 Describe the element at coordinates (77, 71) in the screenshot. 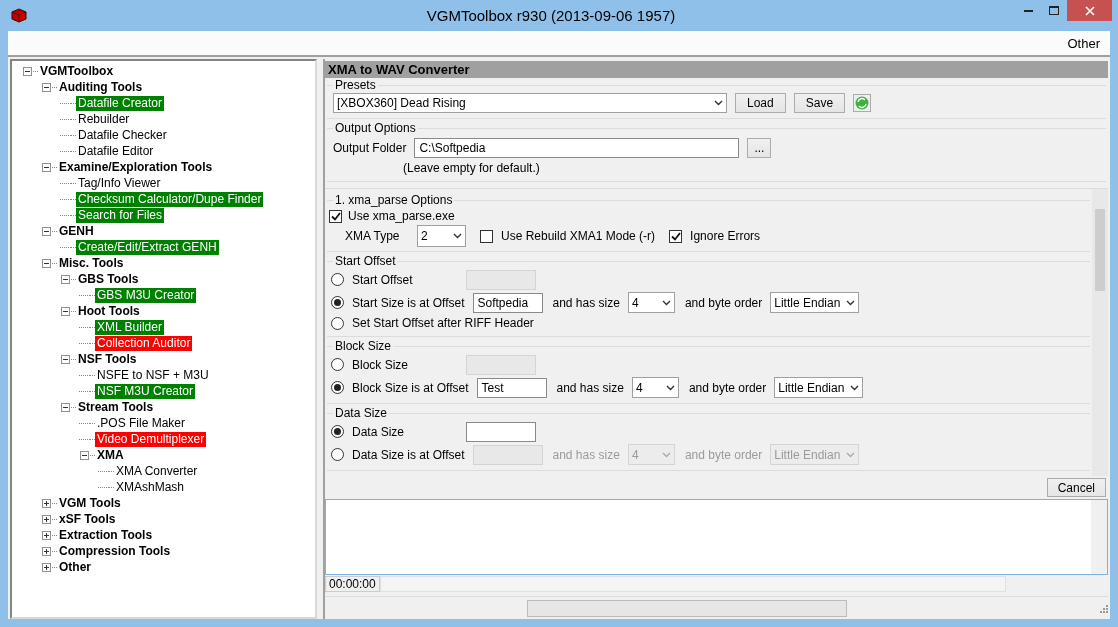

I see `tree-item: VGMToolbox` at that location.